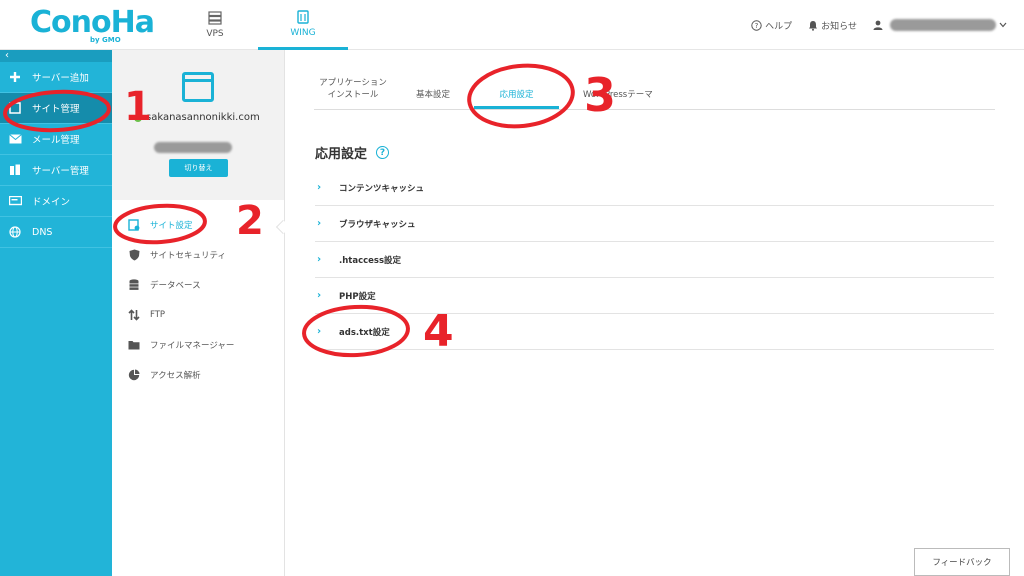 This screenshot has width=1024, height=576. Describe the element at coordinates (138, 107) in the screenshot. I see `annotation-number-1: 1` at that location.